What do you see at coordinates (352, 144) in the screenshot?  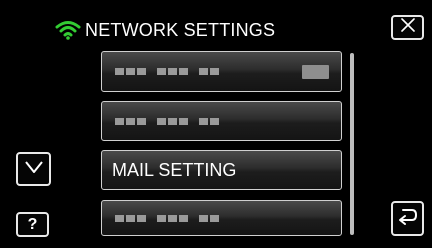 I see `scrollbar` at bounding box center [352, 144].